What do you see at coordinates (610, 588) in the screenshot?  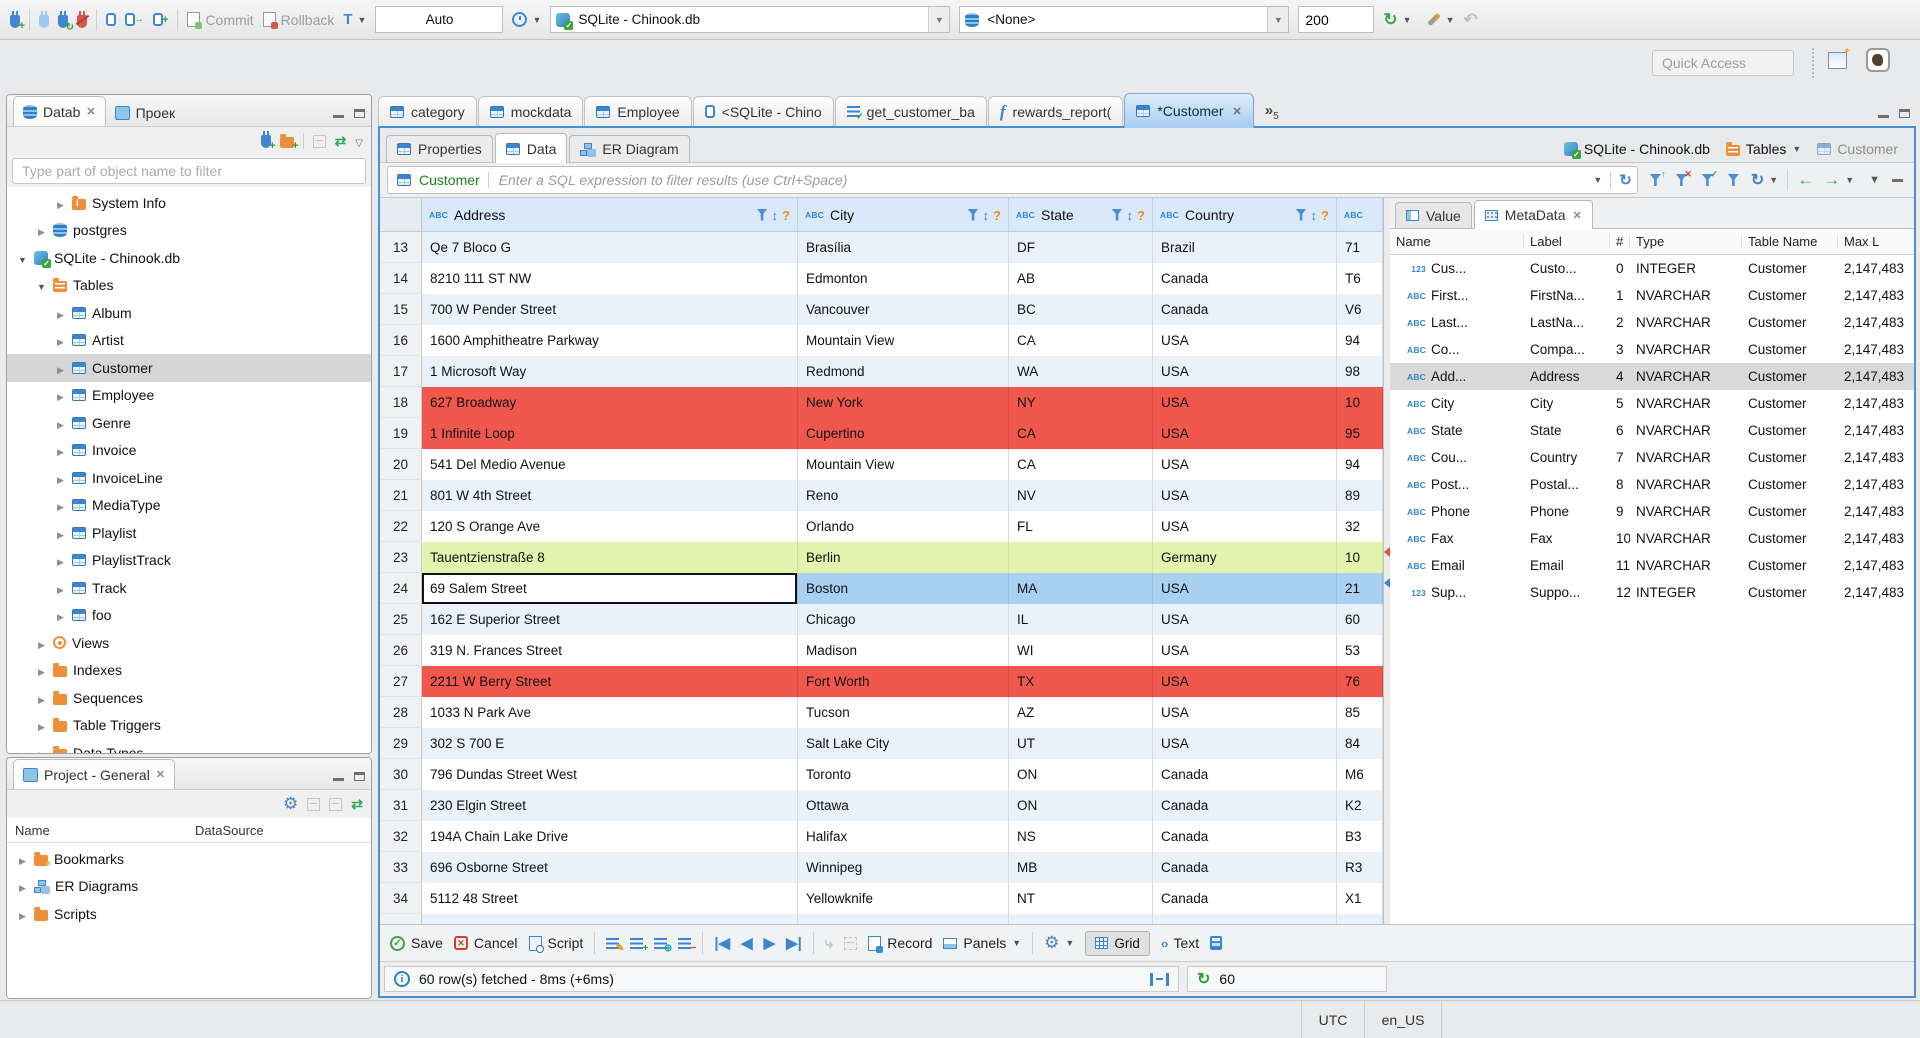 I see `cell-address: 69 Salem Street` at bounding box center [610, 588].